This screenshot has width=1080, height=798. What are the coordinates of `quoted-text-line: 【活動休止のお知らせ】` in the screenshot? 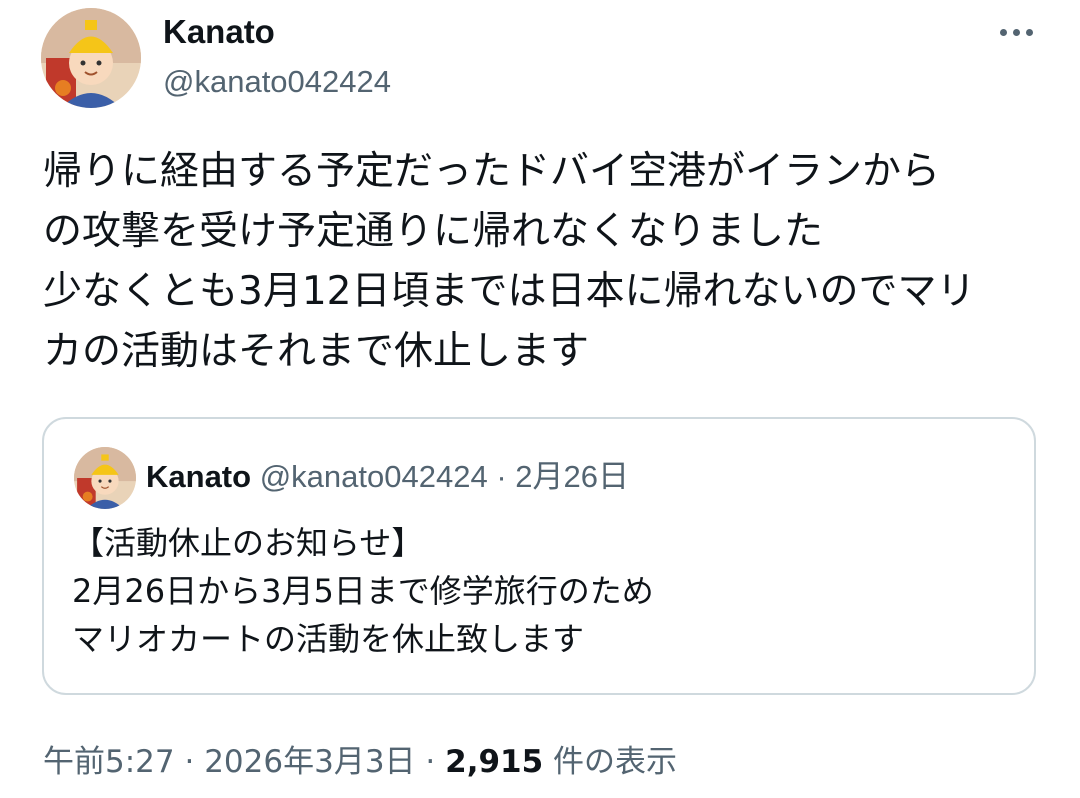 It's located at (248, 543).